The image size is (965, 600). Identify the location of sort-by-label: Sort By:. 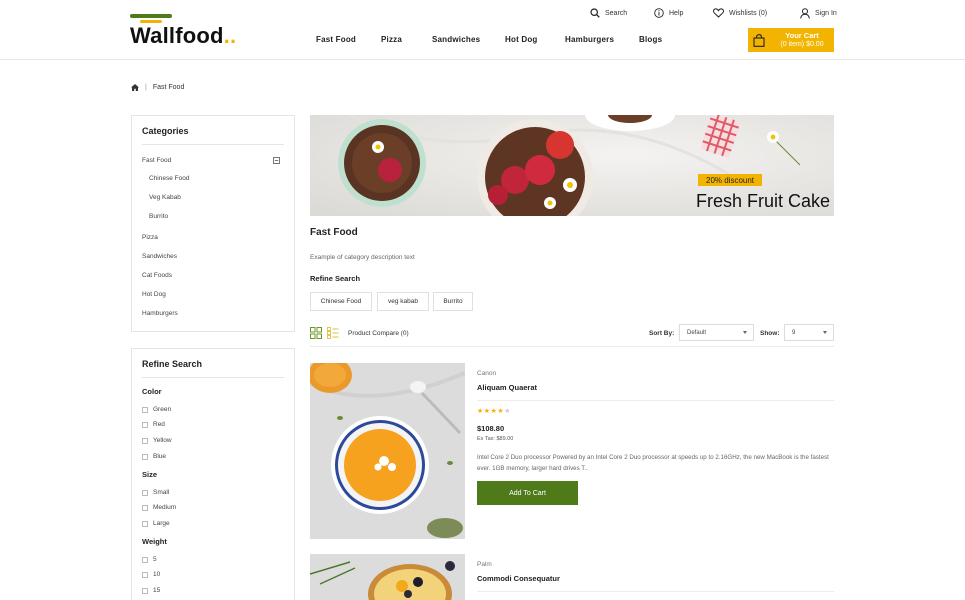
(662, 333).